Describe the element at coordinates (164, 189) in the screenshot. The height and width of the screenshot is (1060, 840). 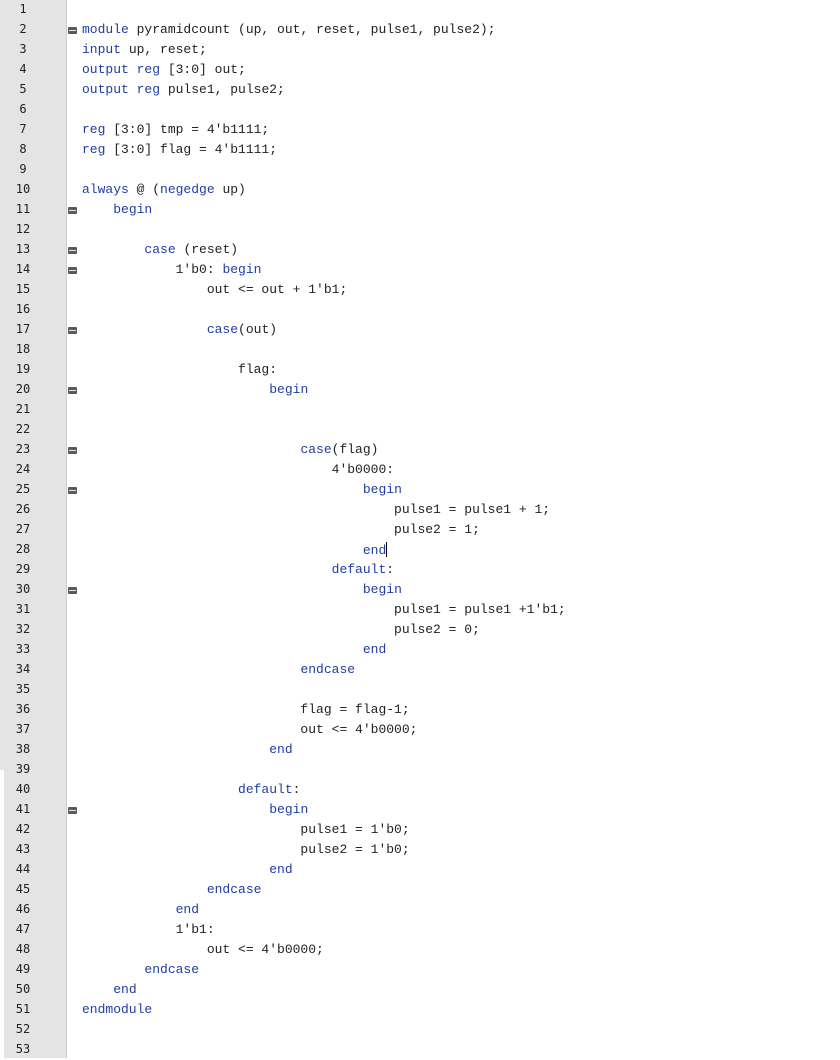
I see `code-text: always @ (negedge up)` at that location.